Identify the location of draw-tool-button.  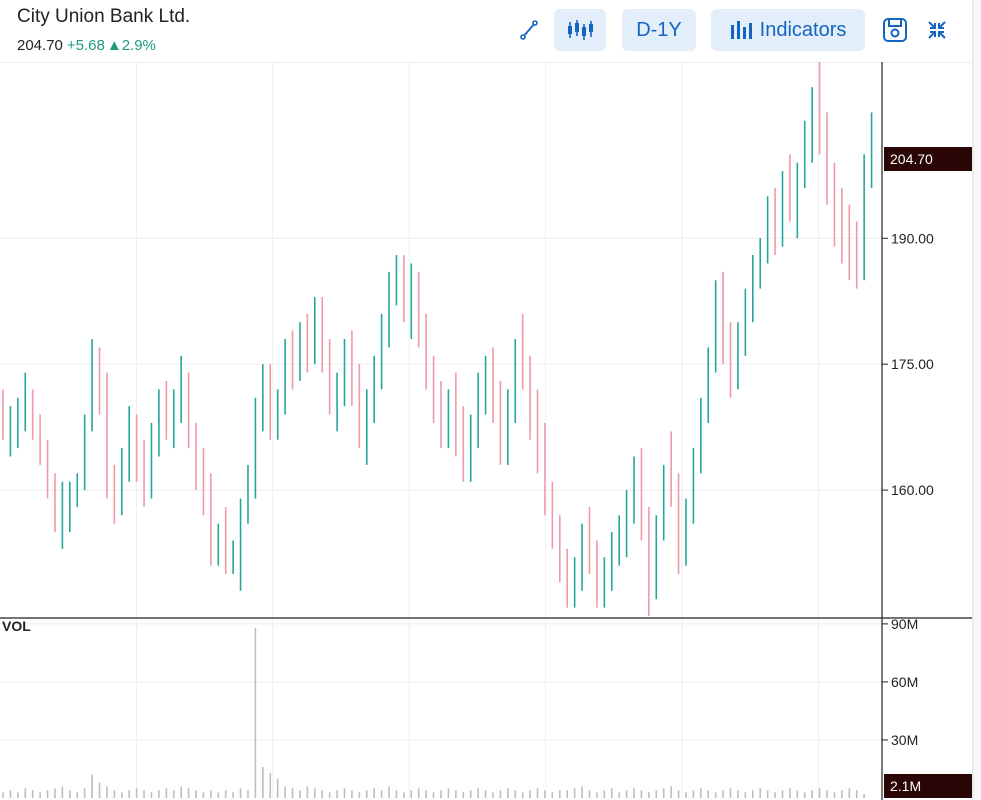
(529, 30).